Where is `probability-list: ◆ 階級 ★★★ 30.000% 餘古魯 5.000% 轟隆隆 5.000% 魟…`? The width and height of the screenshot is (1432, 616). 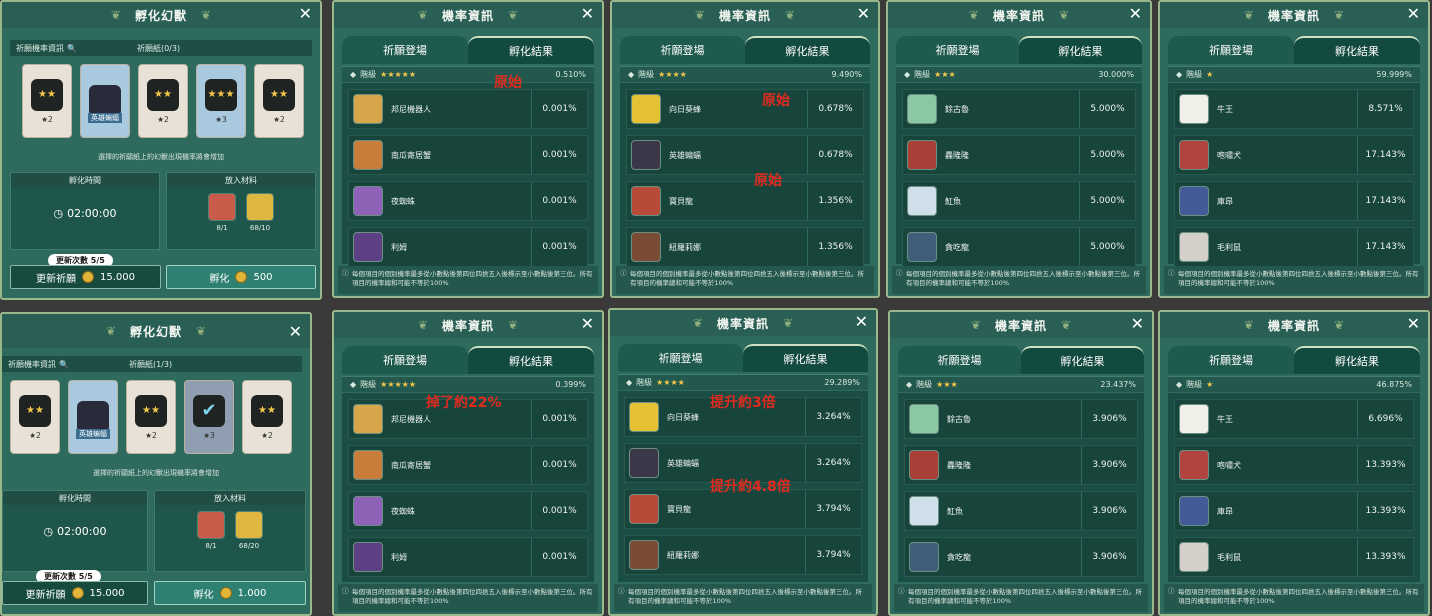 probability-list: ◆ 階級 ★★★ 30.000% 餘古魯 5.000% 轟隆隆 5.000% 魟… is located at coordinates (1019, 166).